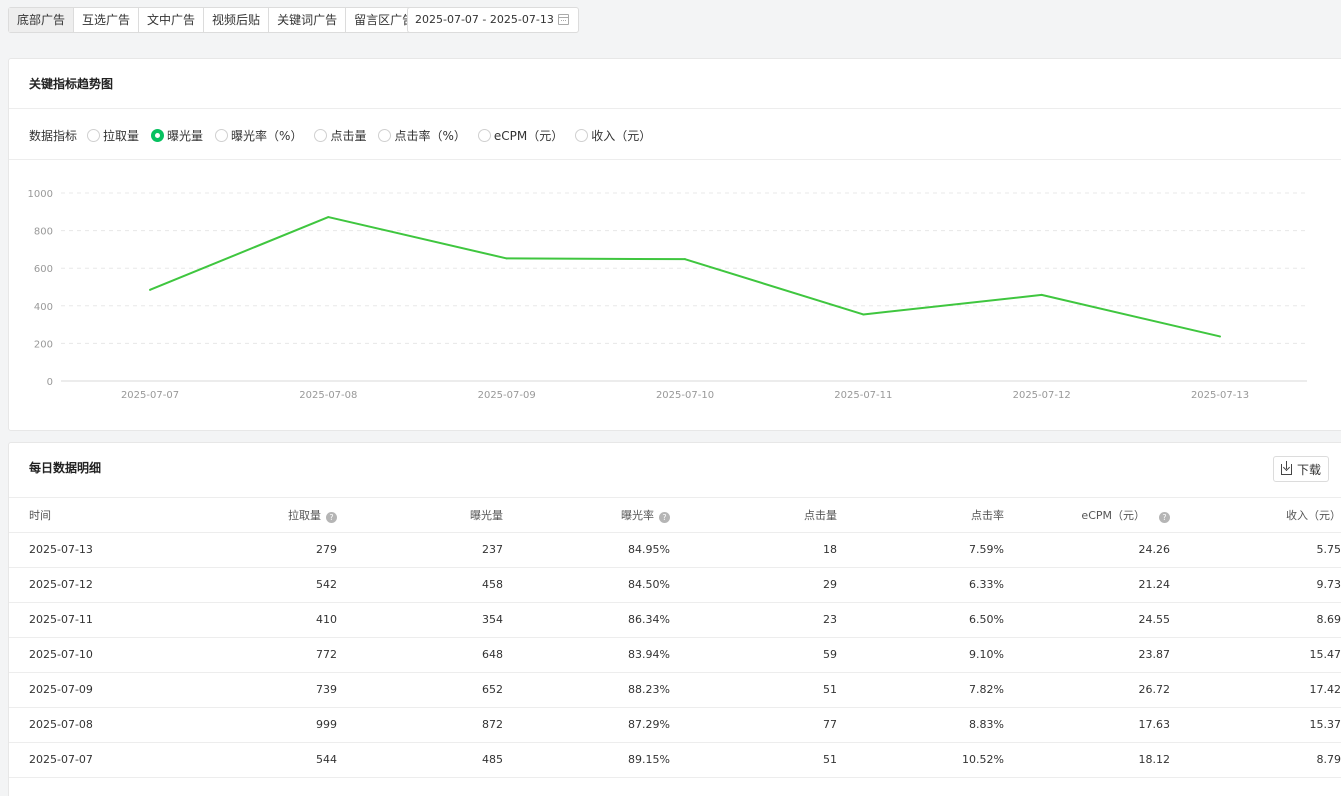 This screenshot has width=1341, height=796. What do you see at coordinates (1255, 760) in the screenshot?
I see `cell-revenue: 8.79` at bounding box center [1255, 760].